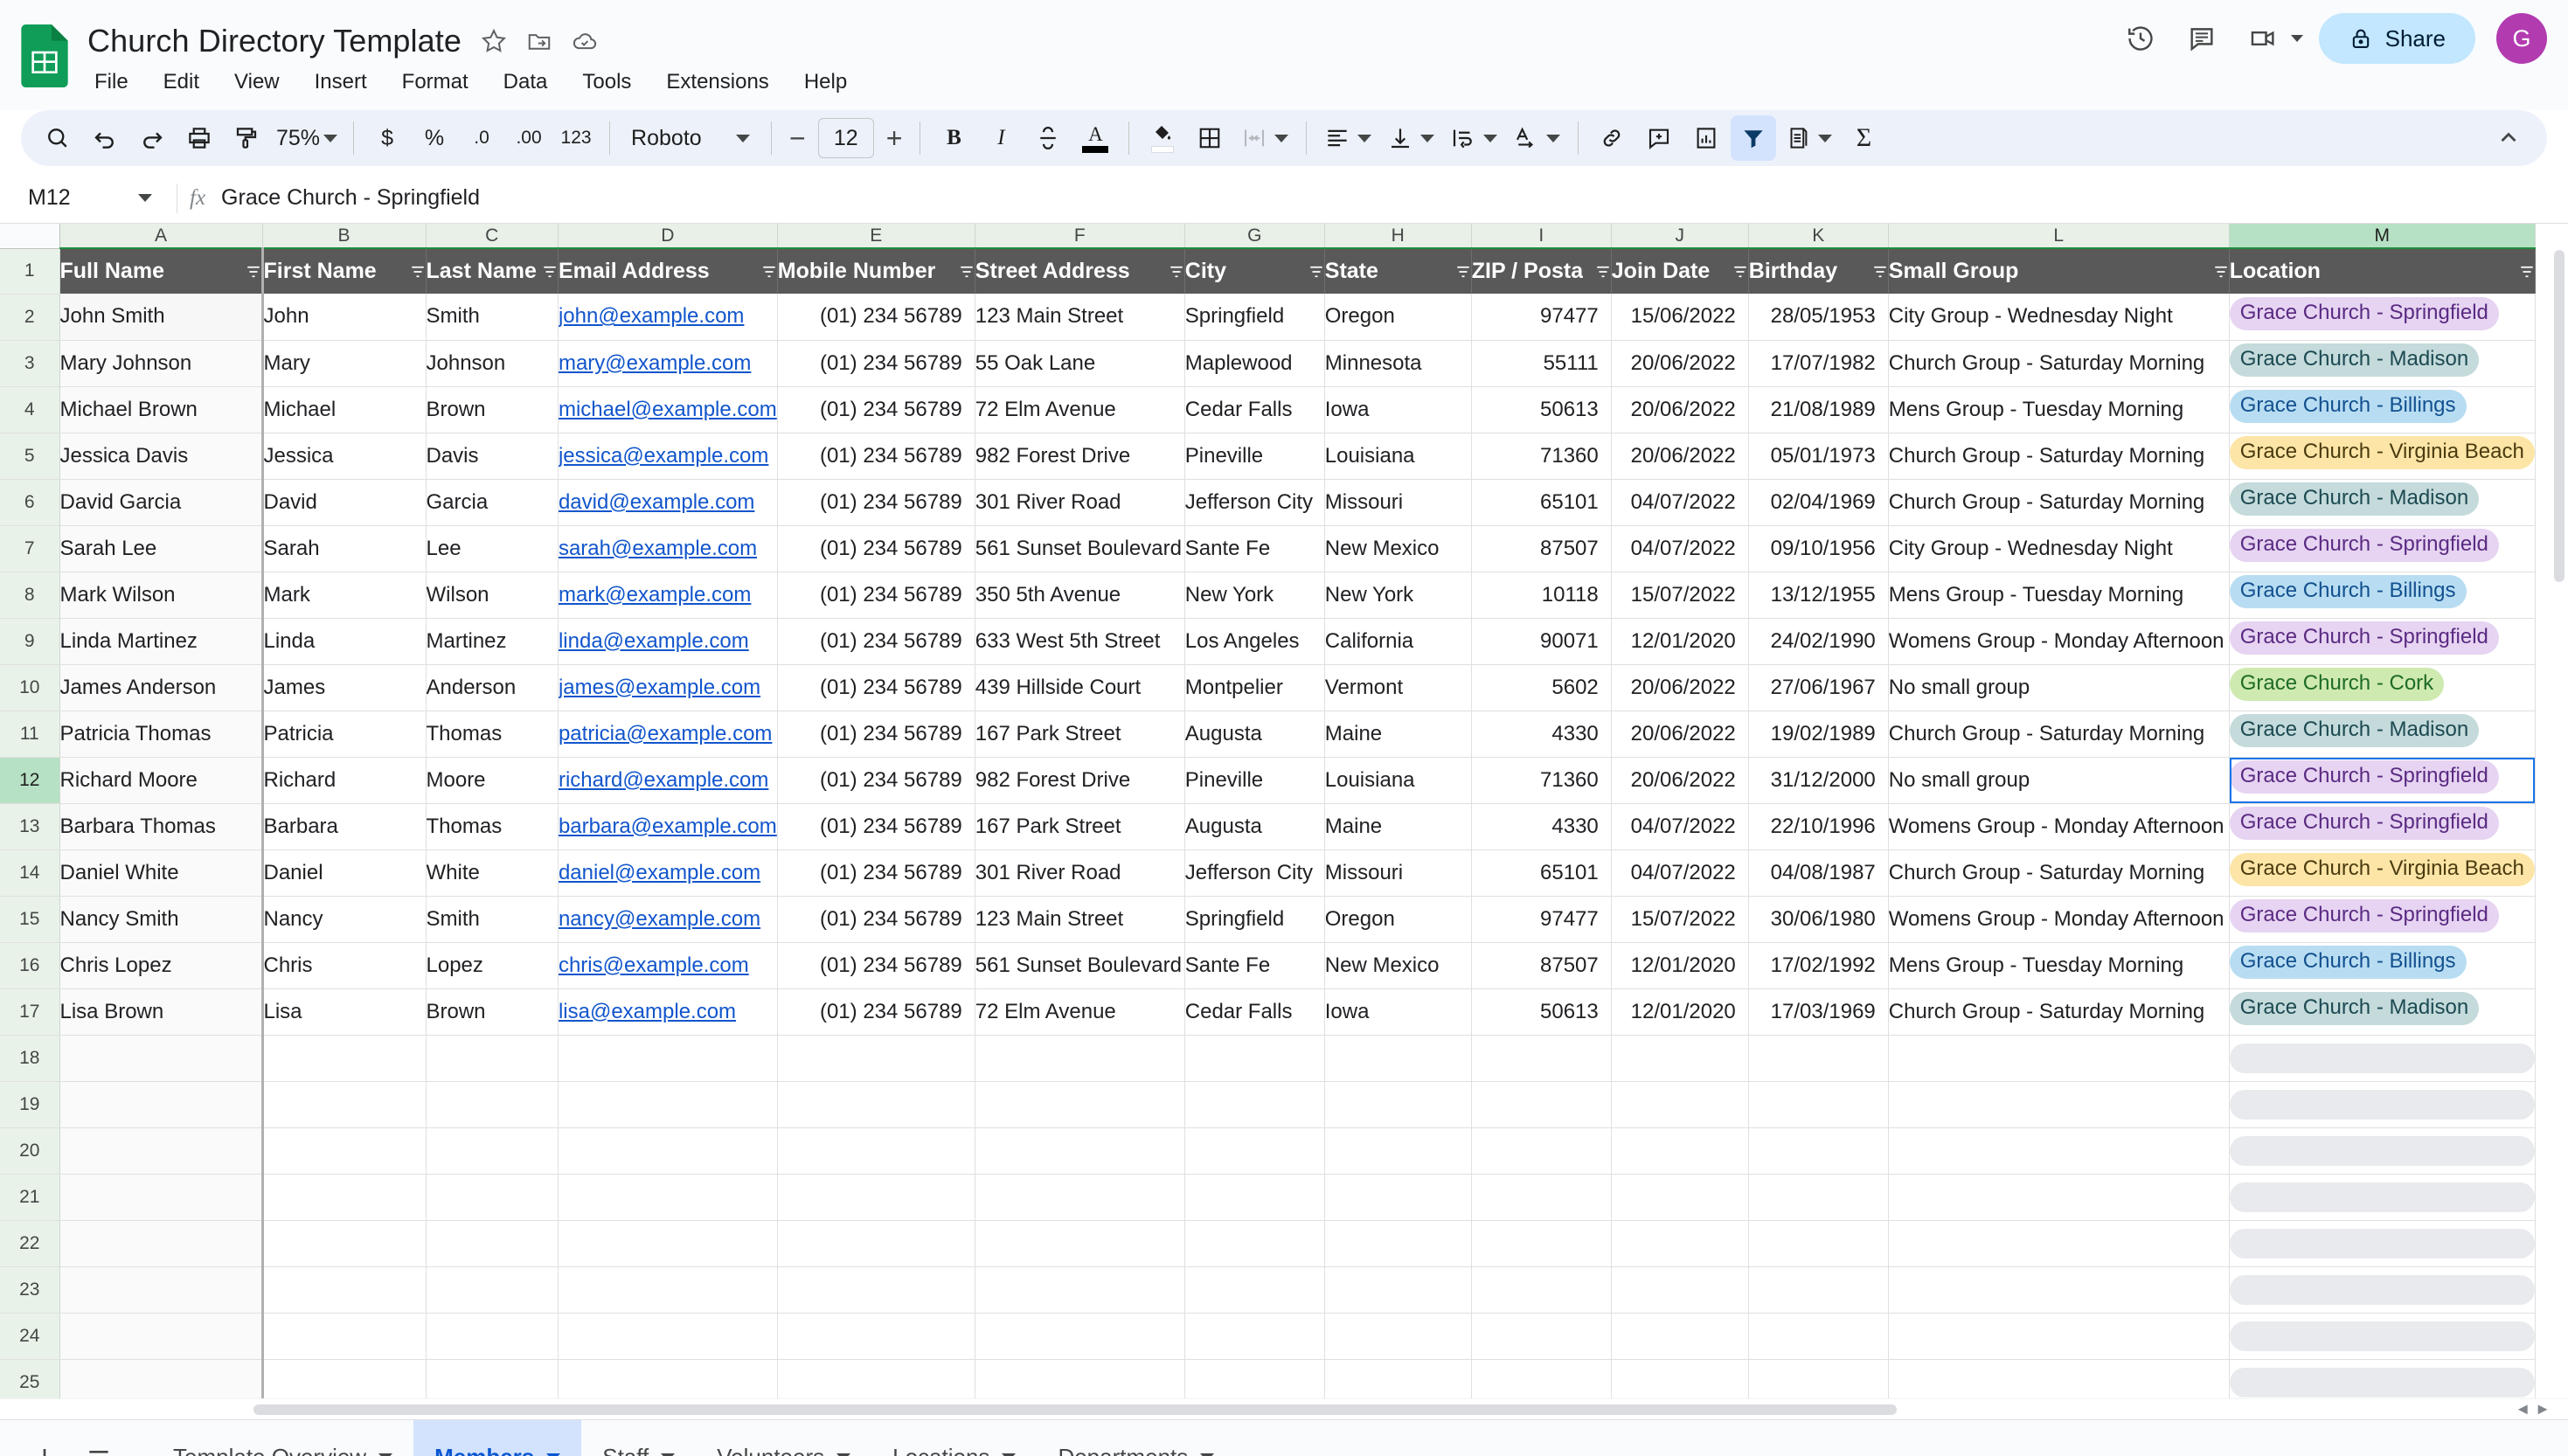  What do you see at coordinates (2059, 236) in the screenshot?
I see `column-header-l: L` at bounding box center [2059, 236].